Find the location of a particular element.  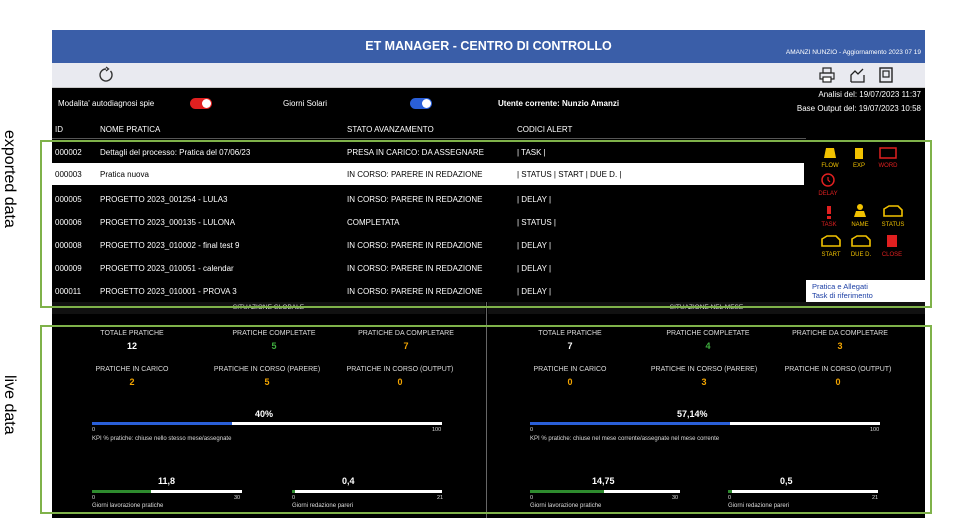

exported-data-annotation: exported data is located at coordinates (9, 179).